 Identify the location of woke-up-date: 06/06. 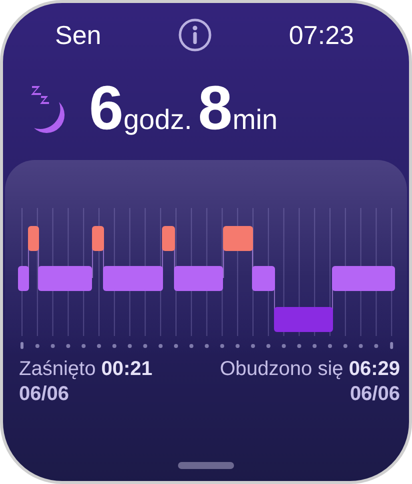
(375, 394).